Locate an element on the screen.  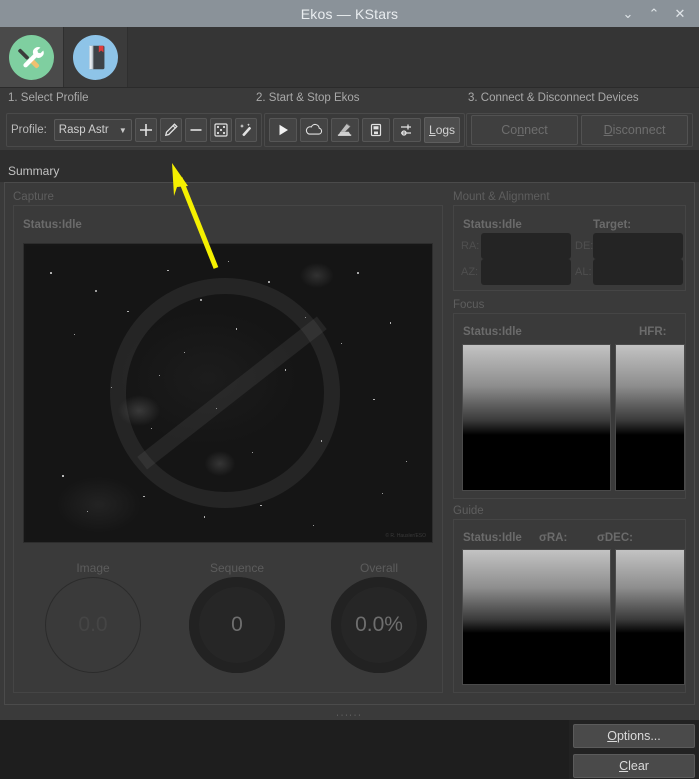
connect-label-accel: n is located at coordinates (521, 130).